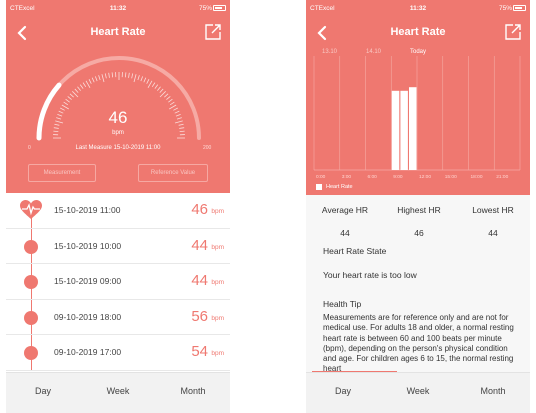 This screenshot has width=536, height=413. What do you see at coordinates (373, 177) in the screenshot?
I see `x-tick-label: 6:00` at bounding box center [373, 177].